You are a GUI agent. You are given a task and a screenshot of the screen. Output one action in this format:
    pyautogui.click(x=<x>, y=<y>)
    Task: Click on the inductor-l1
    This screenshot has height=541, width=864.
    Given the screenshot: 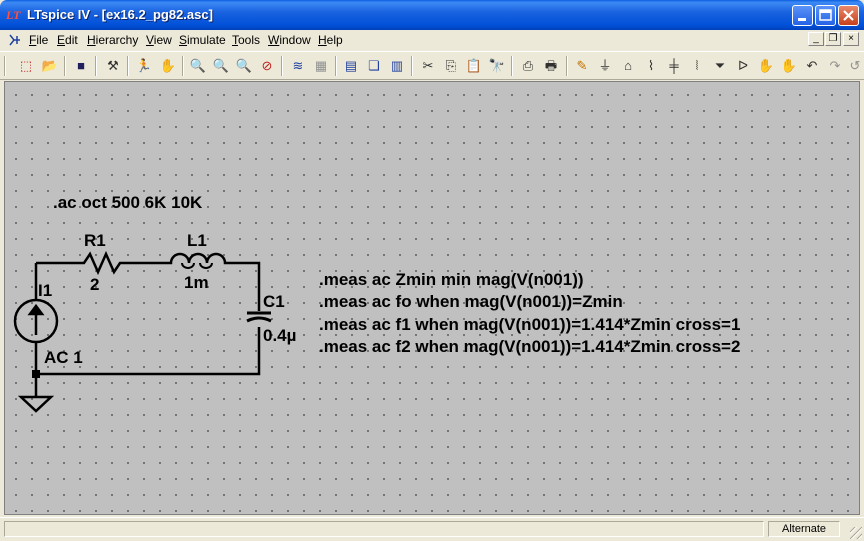 What is the action you would take?
    pyautogui.click(x=198, y=258)
    